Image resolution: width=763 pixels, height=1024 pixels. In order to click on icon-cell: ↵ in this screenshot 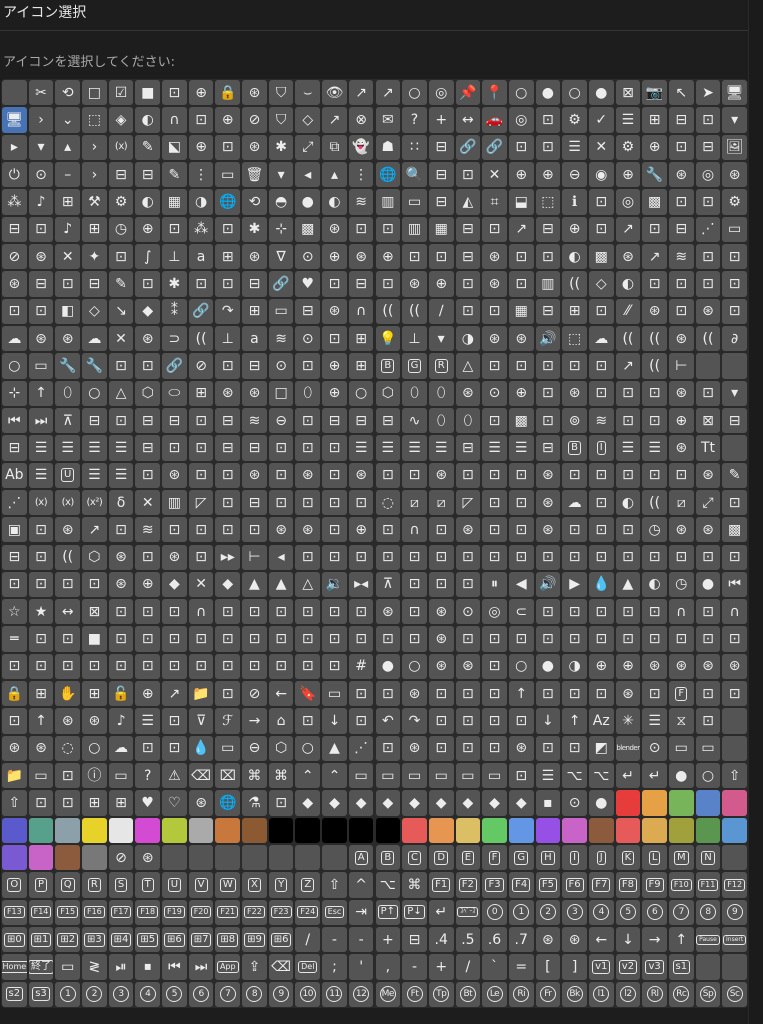, I will do `click(628, 776)`.